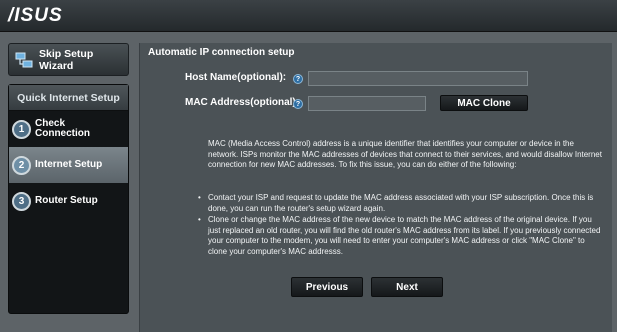  Describe the element at coordinates (418, 78) in the screenshot. I see `host-name-input` at that location.